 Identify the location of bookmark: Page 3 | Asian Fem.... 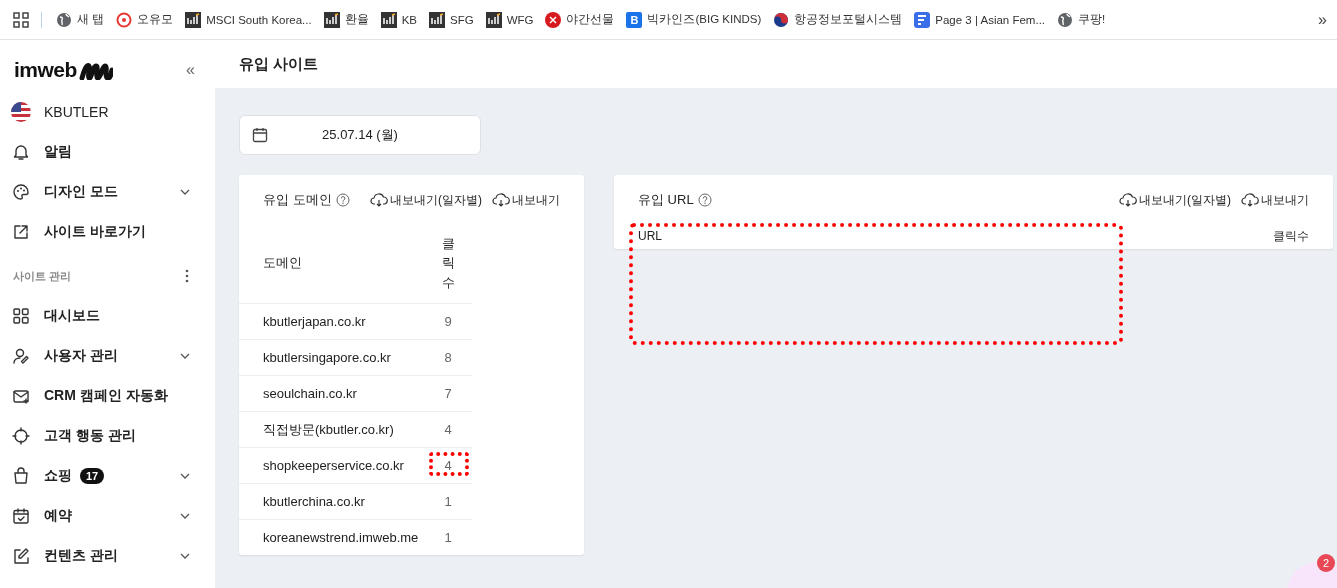
(980, 19).